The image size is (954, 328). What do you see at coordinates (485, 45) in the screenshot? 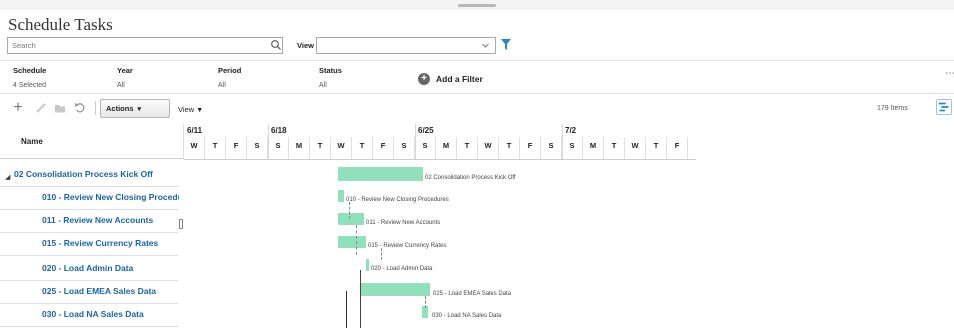
I see `chevron-down-icon` at bounding box center [485, 45].